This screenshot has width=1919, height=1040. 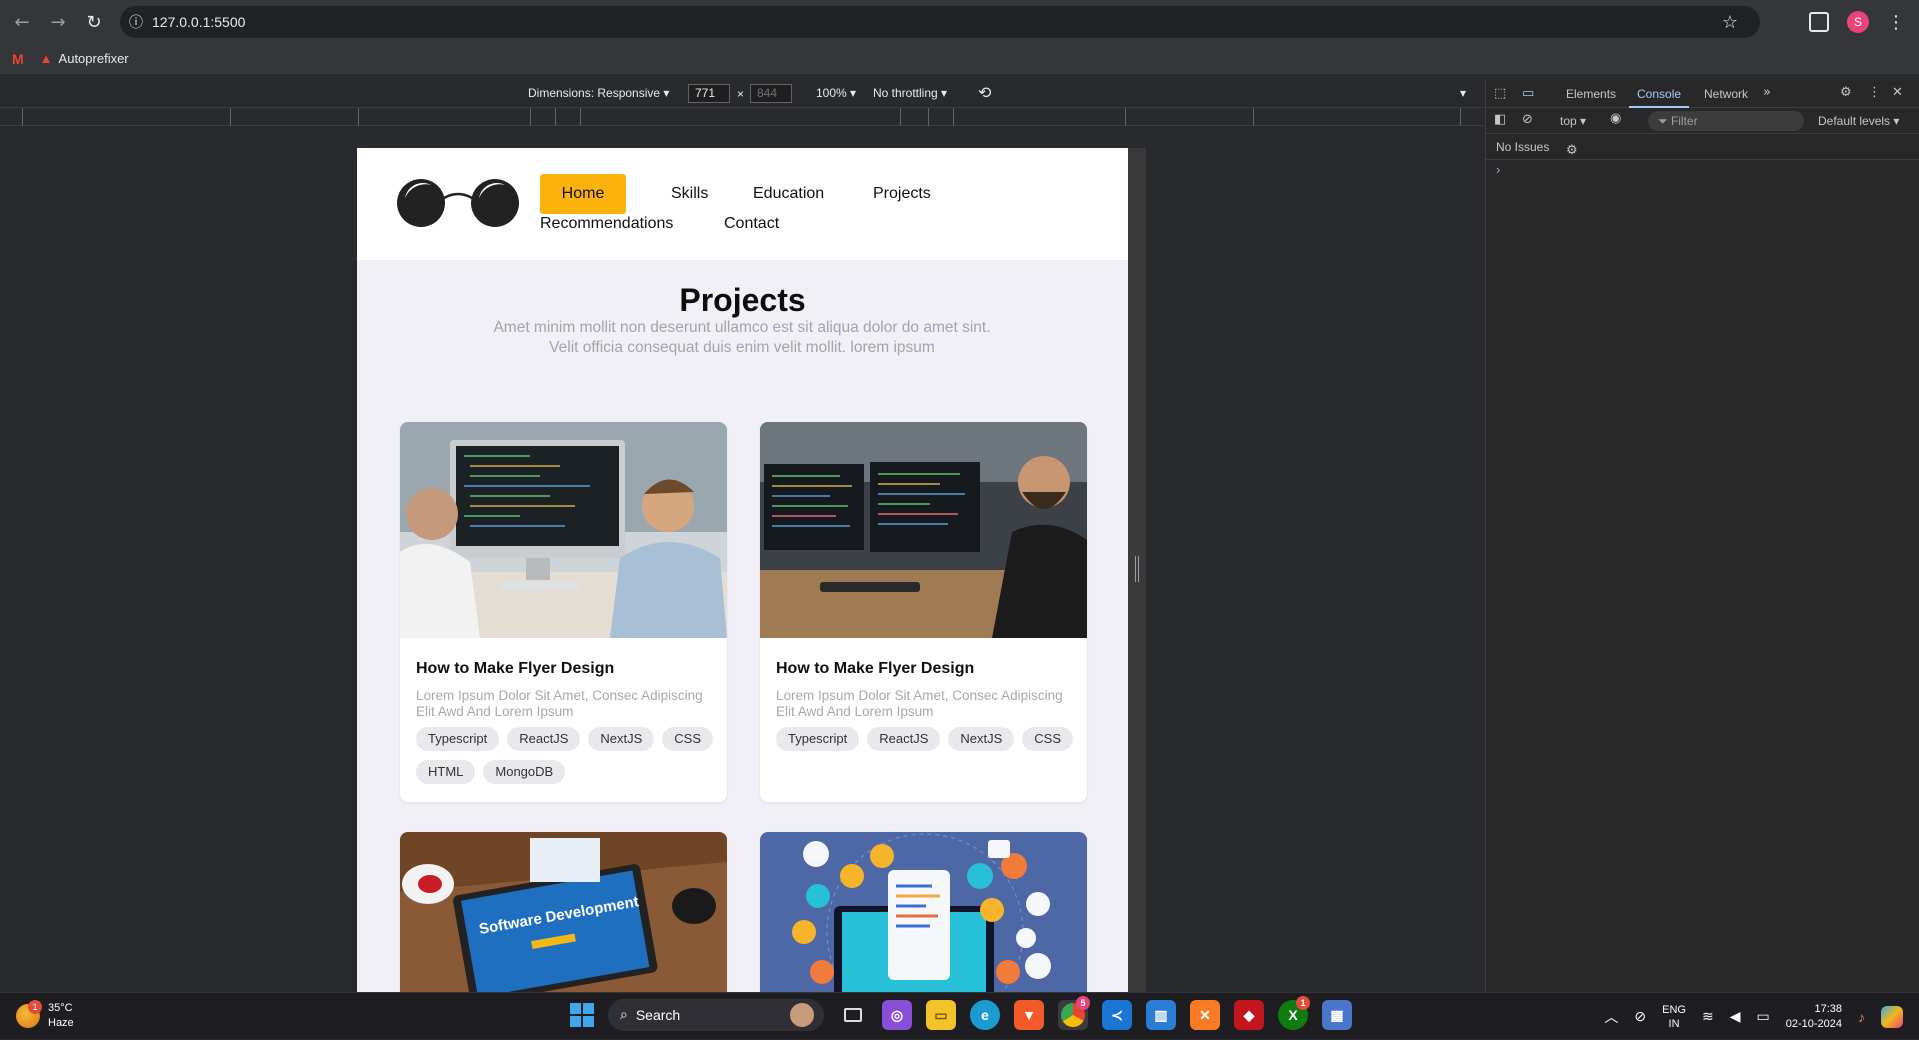 I want to click on weather-widget: 1 35°C Haze, so click(x=45, y=1015).